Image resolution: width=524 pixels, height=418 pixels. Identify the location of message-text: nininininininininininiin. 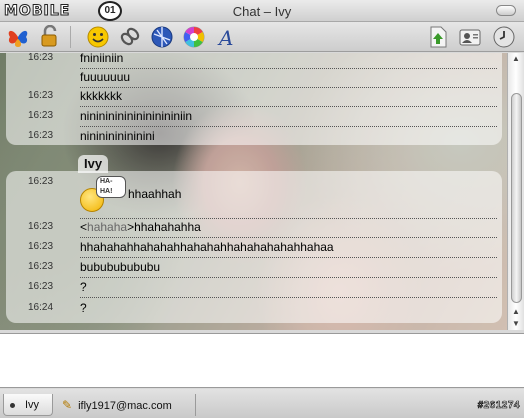
(136, 116).